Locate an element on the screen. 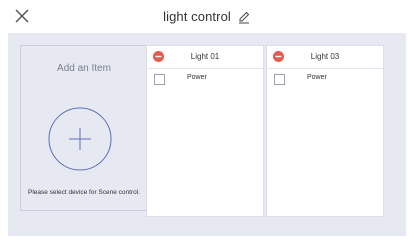  device-name: Light 01 is located at coordinates (205, 56).